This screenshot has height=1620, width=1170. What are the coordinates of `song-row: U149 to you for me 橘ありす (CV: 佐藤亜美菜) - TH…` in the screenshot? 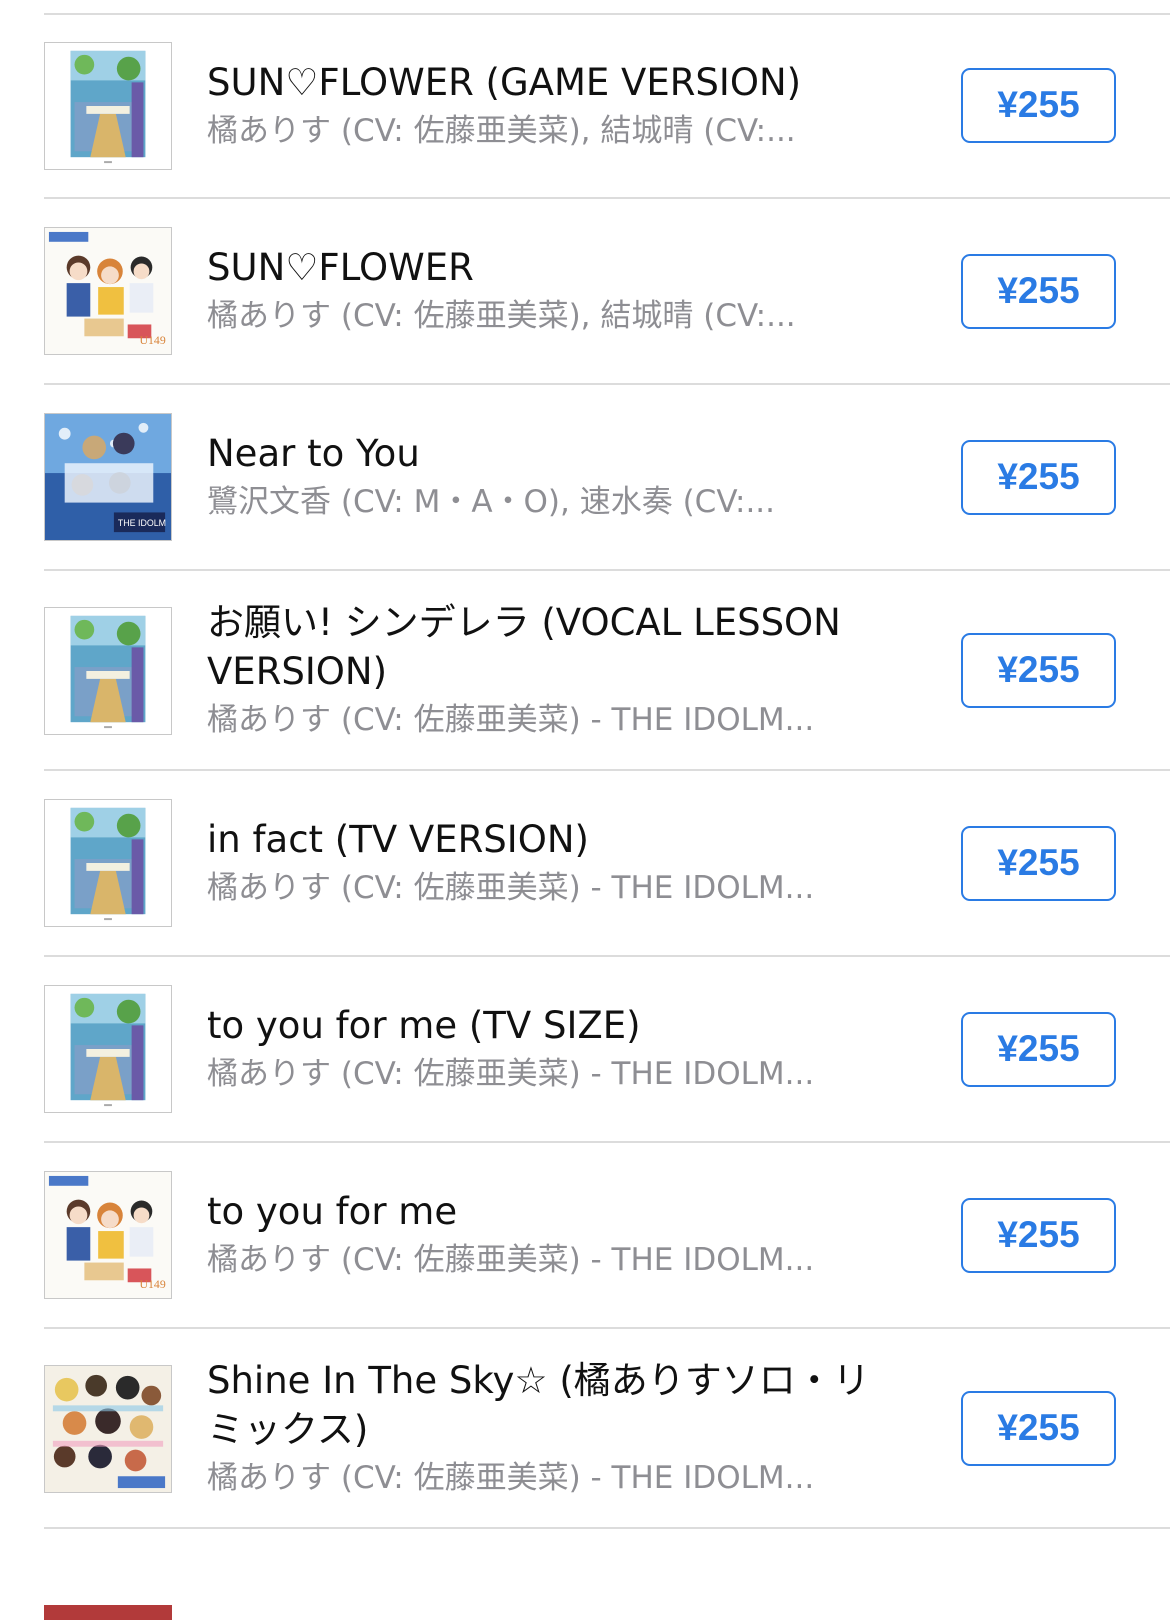 It's located at (585, 1236).